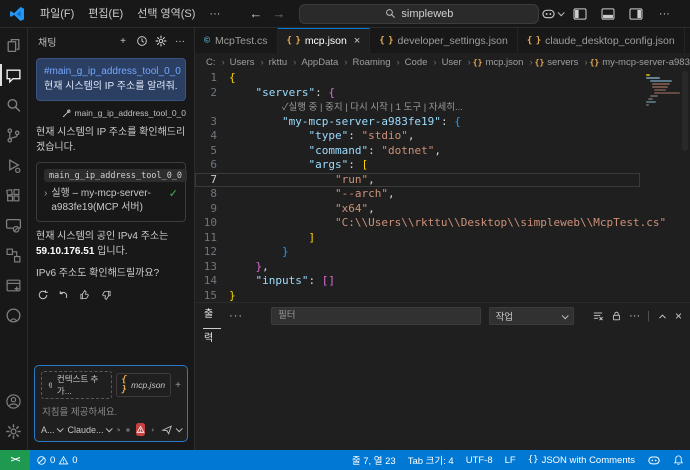 This screenshot has height=470, width=690. What do you see at coordinates (118, 430) in the screenshot?
I see `tools-icon` at bounding box center [118, 430].